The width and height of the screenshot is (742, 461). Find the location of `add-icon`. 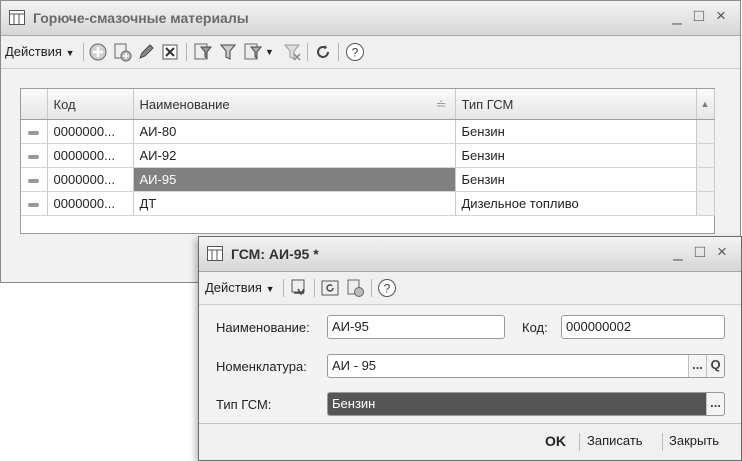

add-icon is located at coordinates (98, 52).